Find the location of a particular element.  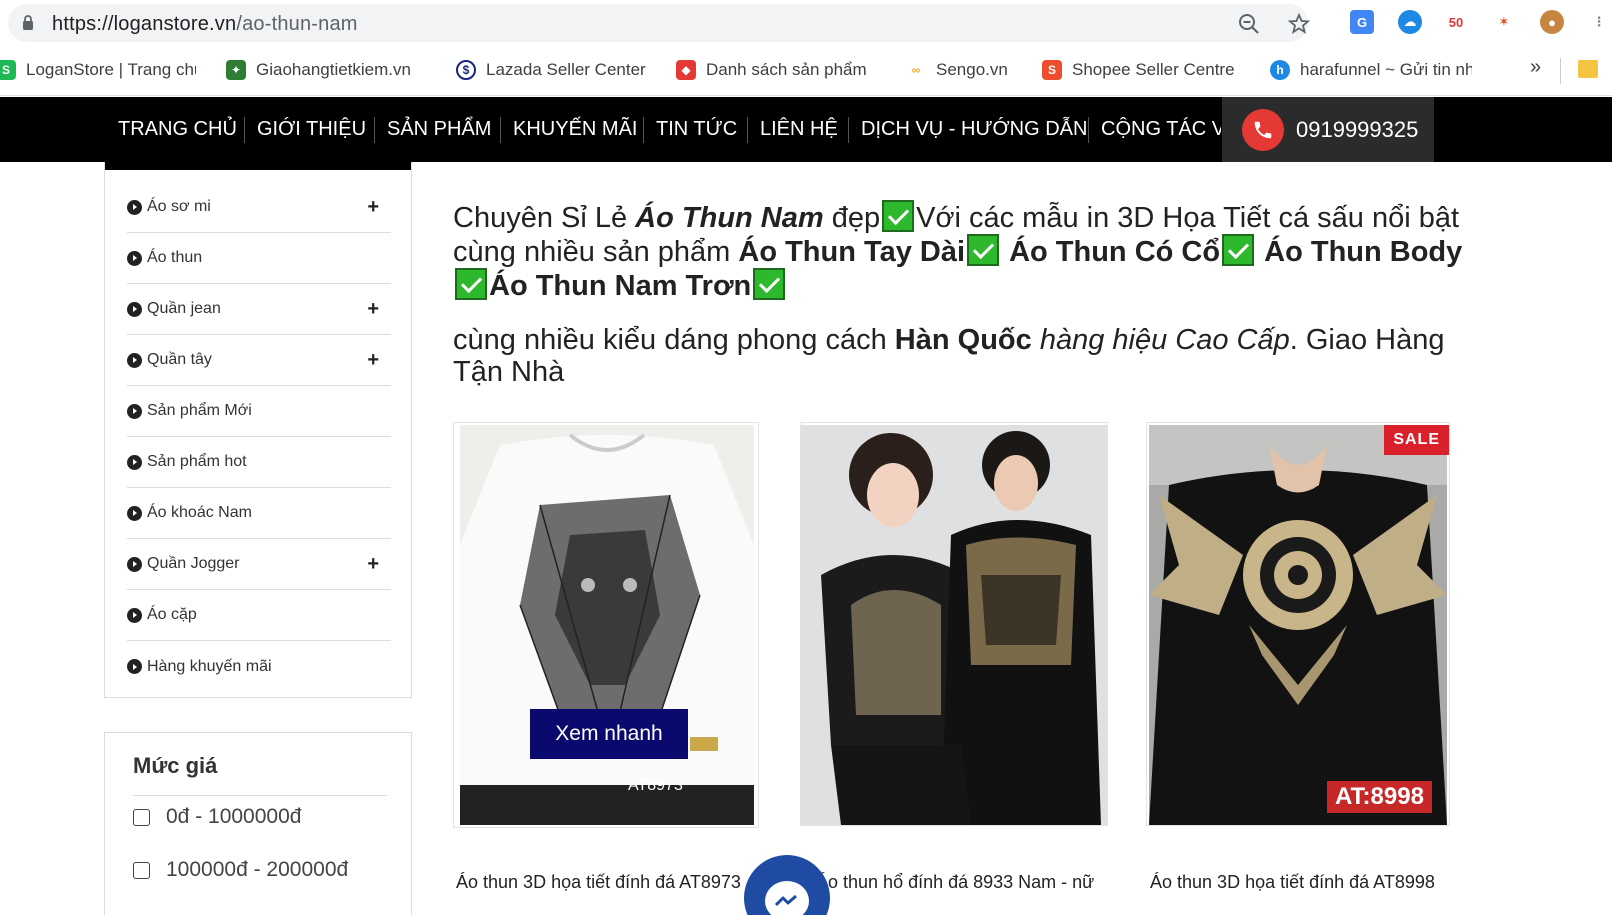

nav-san-pham: SẢN PHẨM is located at coordinates (439, 129).